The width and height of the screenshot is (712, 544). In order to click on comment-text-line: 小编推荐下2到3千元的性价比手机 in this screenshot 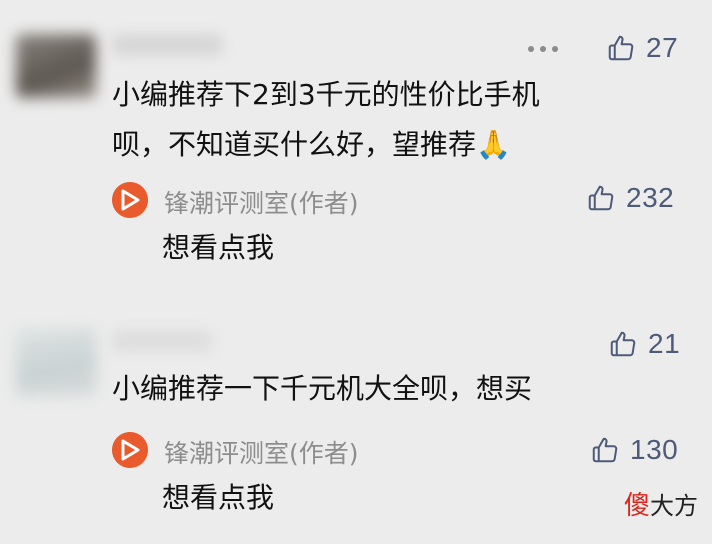, I will do `click(326, 94)`.